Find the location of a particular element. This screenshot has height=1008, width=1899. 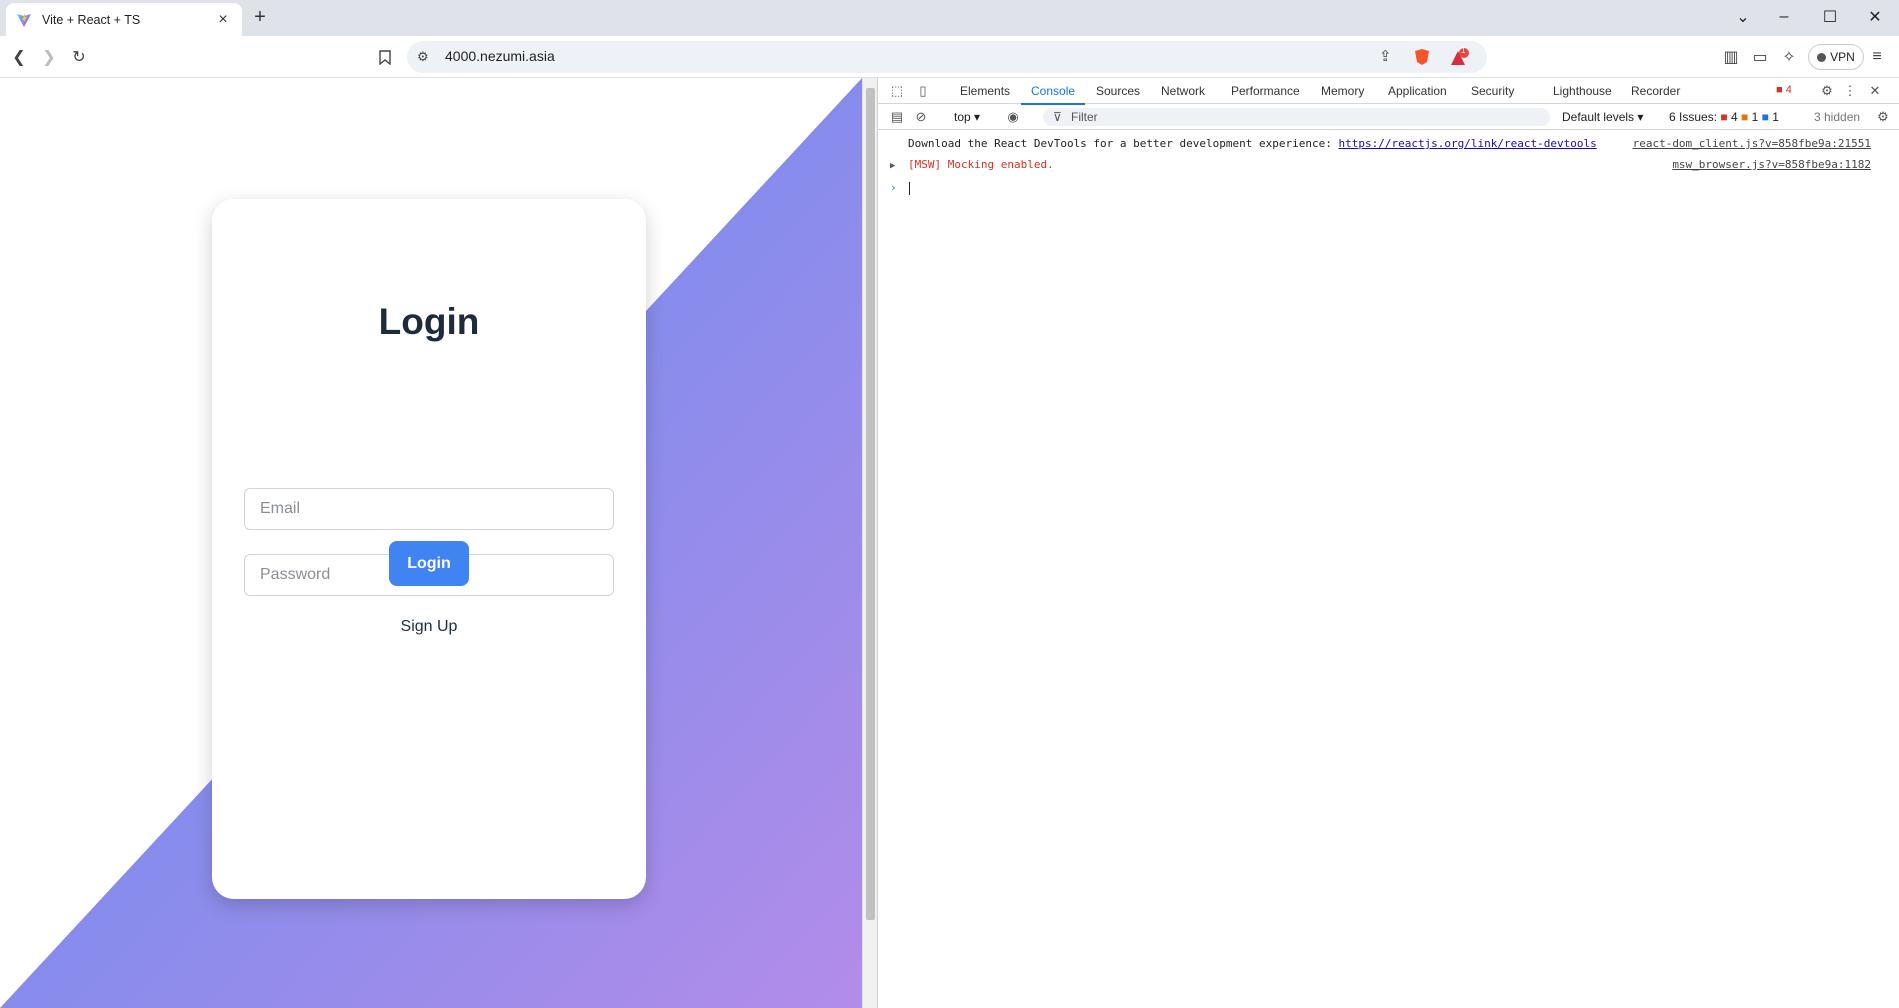

text-cursor is located at coordinates (910, 188).